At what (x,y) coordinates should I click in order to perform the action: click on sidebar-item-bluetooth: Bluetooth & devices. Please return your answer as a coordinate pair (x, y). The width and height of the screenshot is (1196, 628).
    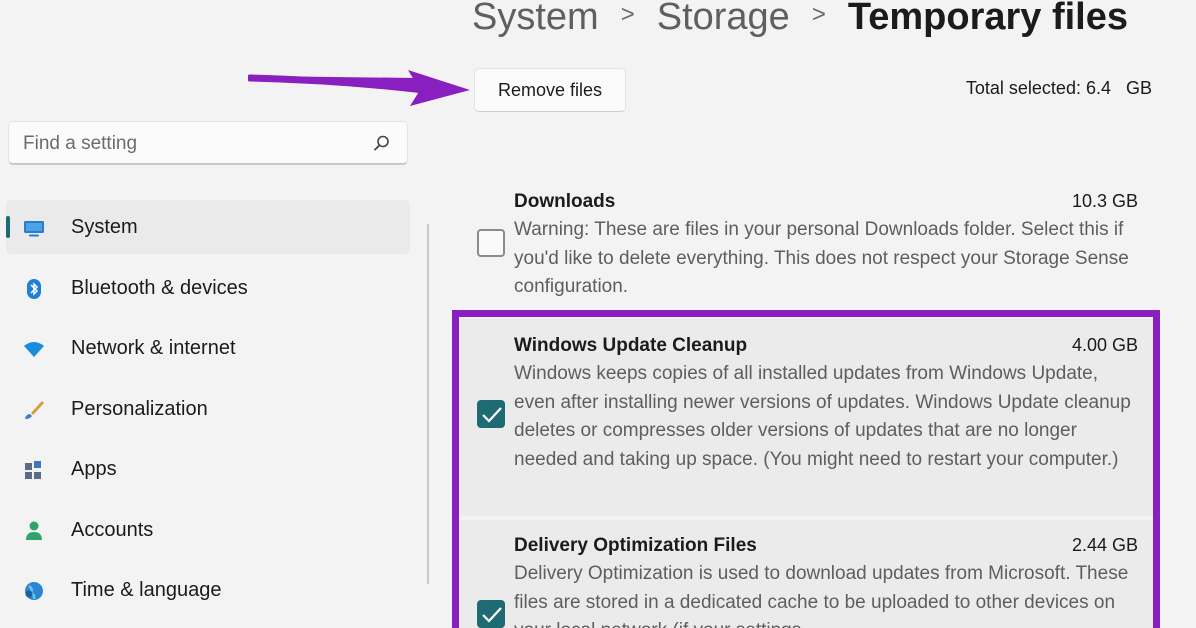
    Looking at the image, I should click on (208, 288).